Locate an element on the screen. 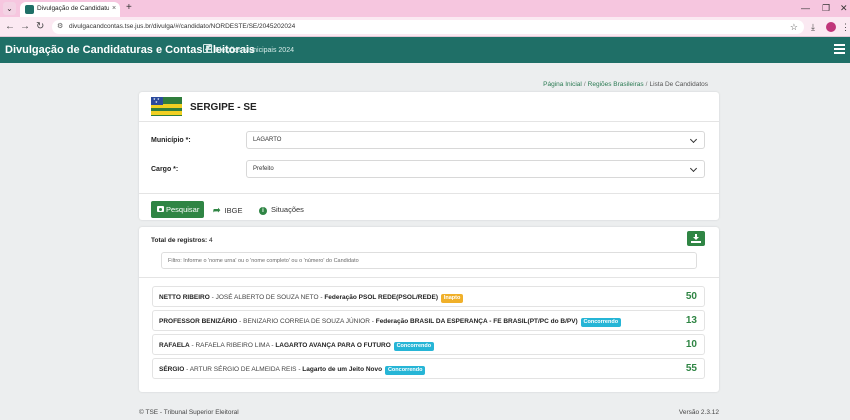 Image resolution: width=850 pixels, height=420 pixels. minimize-button: — is located at coordinates (805, 8).